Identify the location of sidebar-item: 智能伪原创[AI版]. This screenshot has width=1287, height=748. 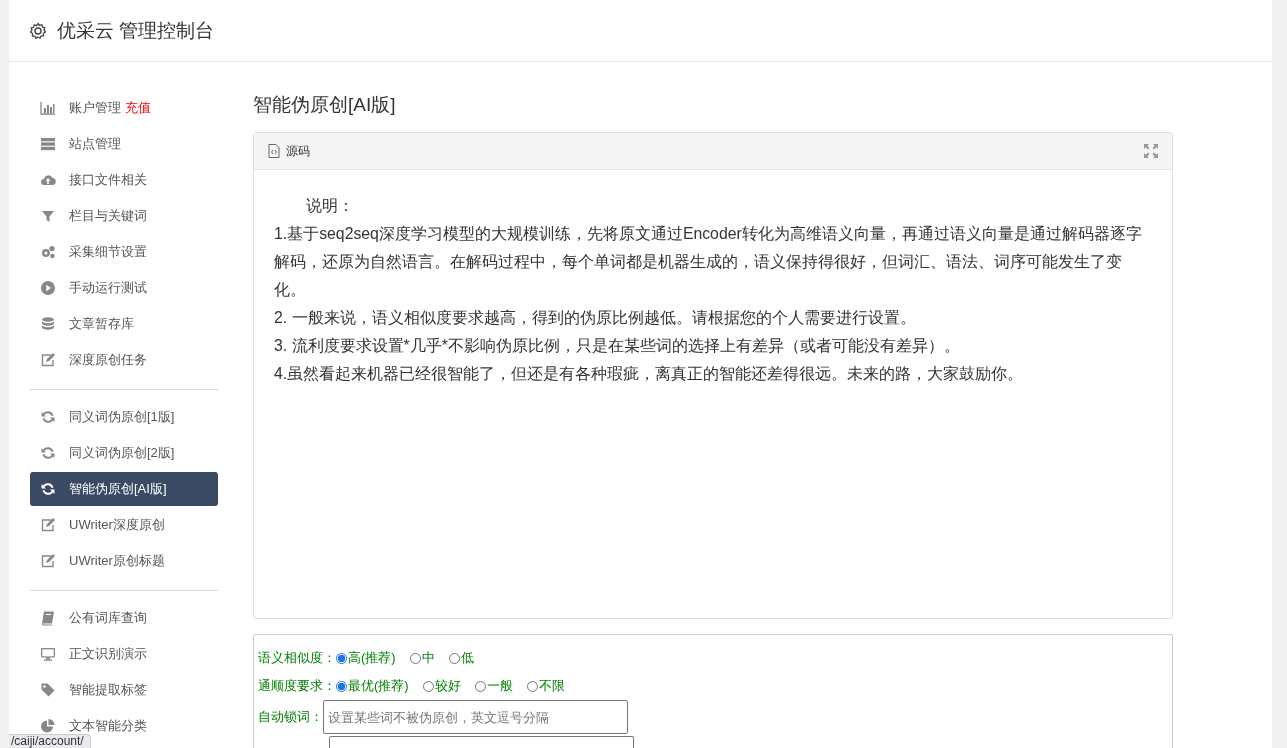
(124, 489).